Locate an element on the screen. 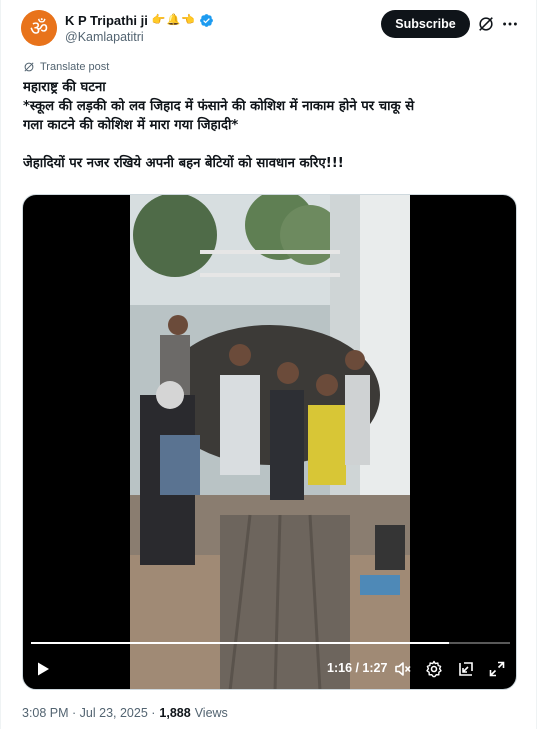 The width and height of the screenshot is (537, 729). more-options-icon is located at coordinates (510, 24).